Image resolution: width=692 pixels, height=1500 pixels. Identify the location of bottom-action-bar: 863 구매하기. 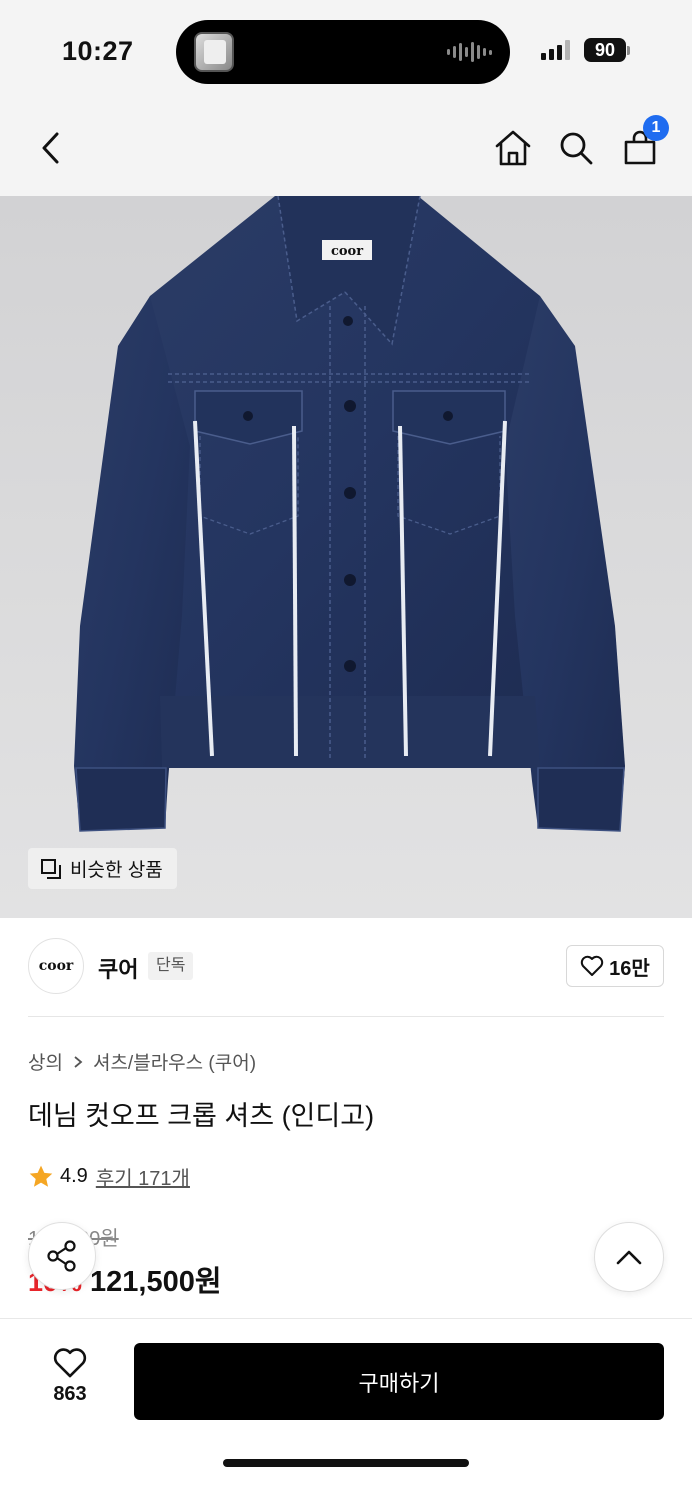
(346, 1409).